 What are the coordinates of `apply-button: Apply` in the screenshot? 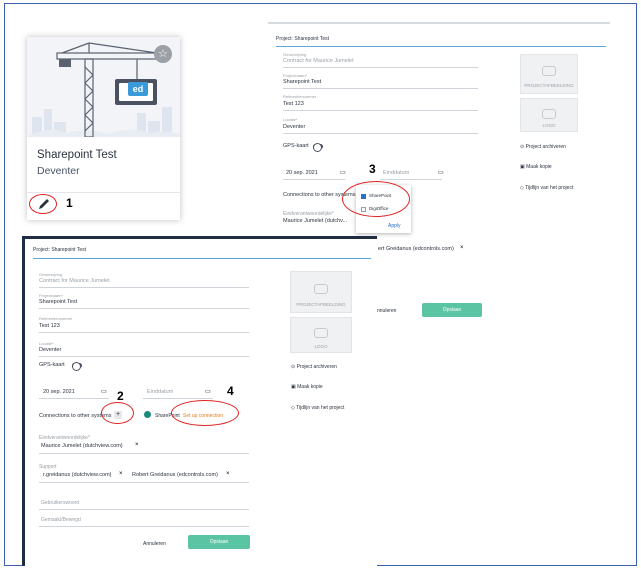 It's located at (394, 226).